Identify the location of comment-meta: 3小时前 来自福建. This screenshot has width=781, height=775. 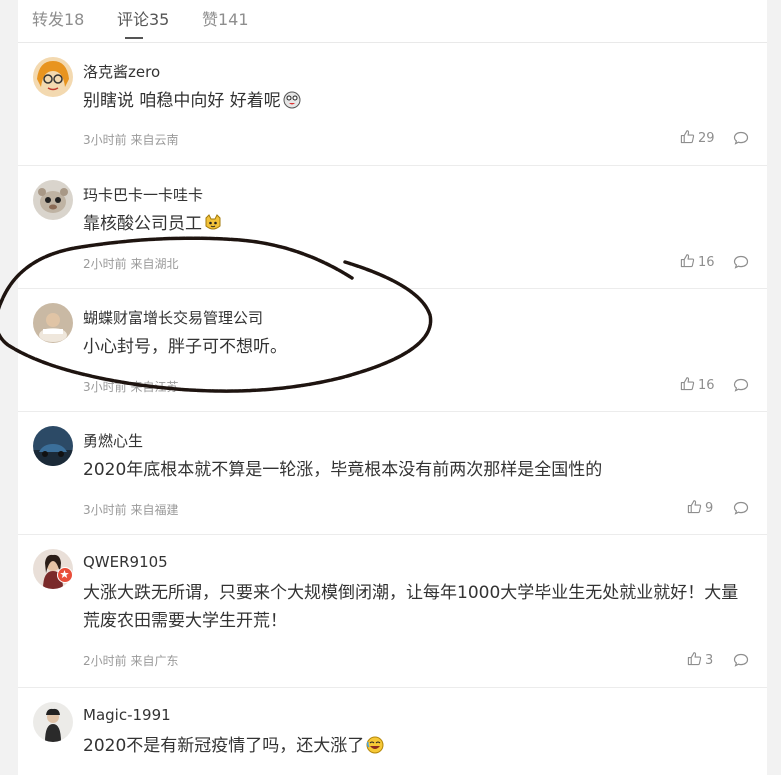
(131, 510).